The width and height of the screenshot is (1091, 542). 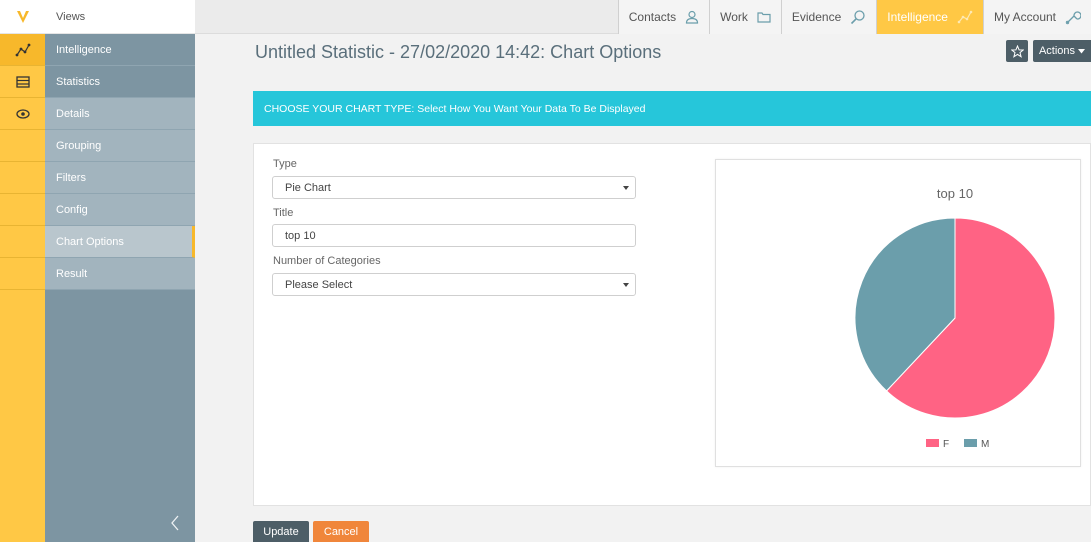 I want to click on sidebar-item-details: Details, so click(x=120, y=114).